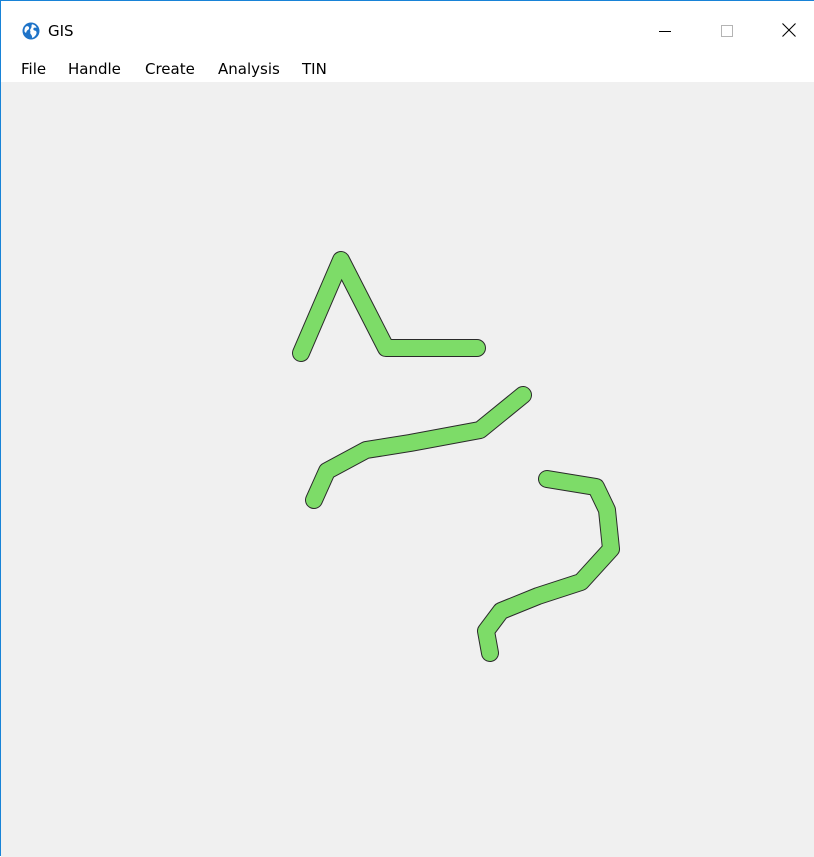 The height and width of the screenshot is (857, 814). I want to click on menu-analysis: Analysis, so click(249, 69).